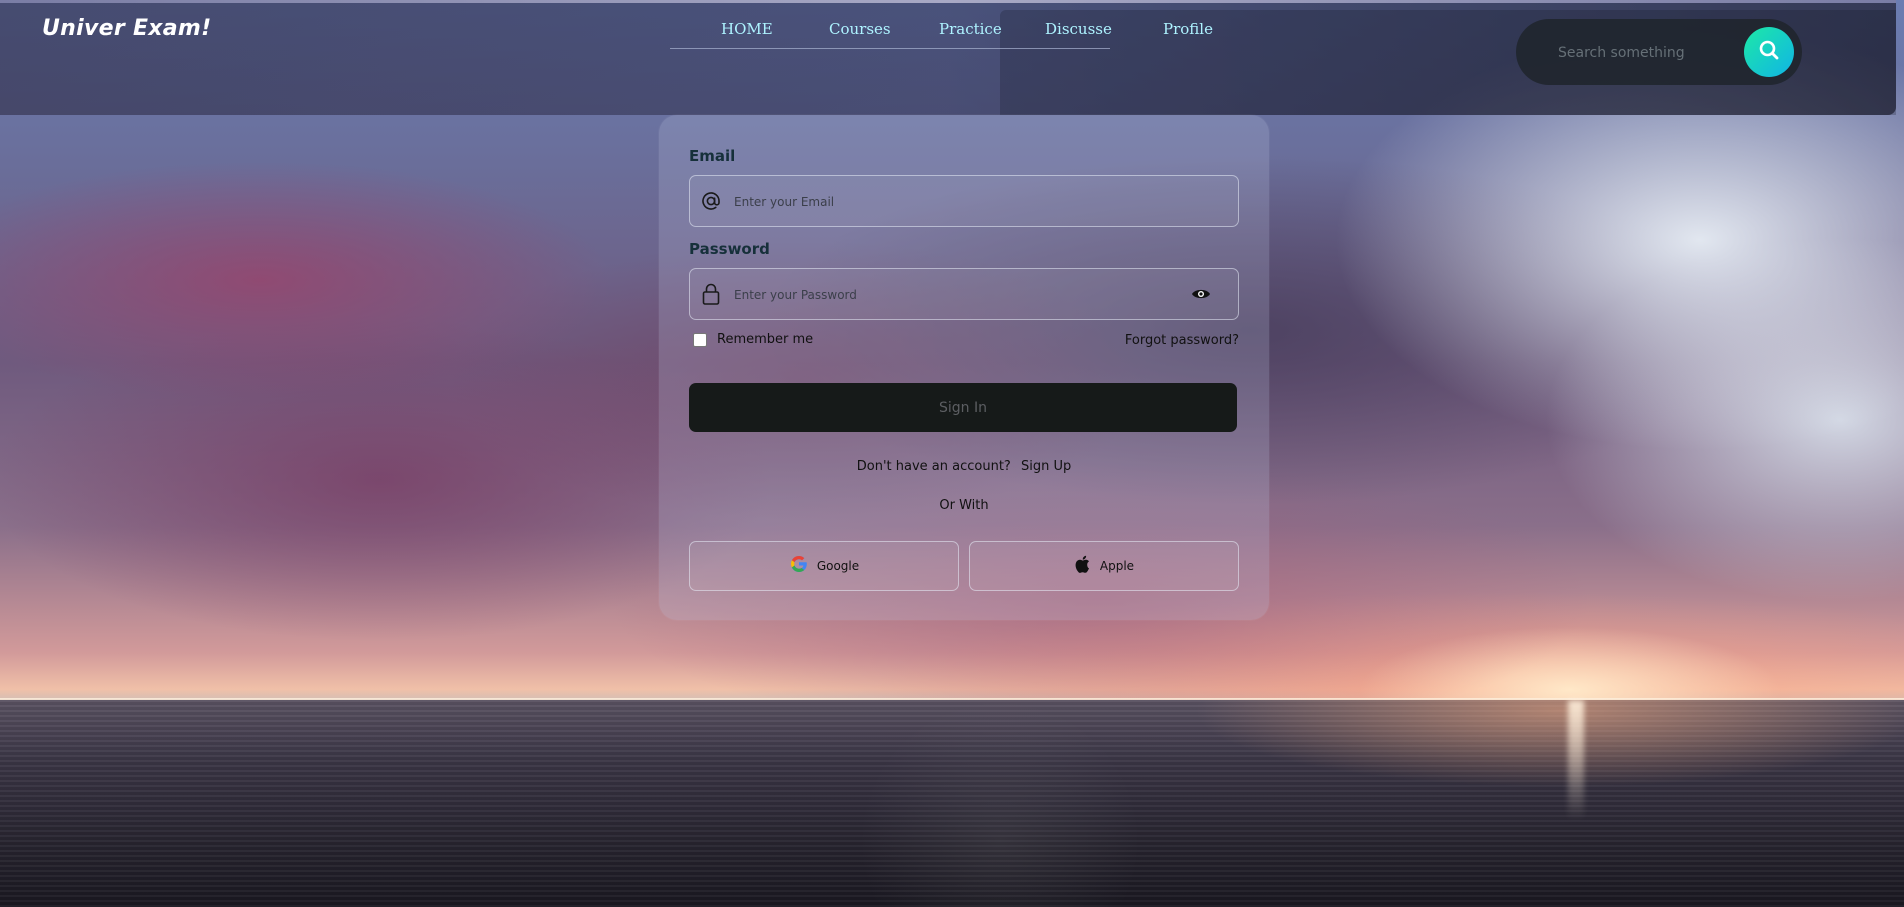 This screenshot has height=907, width=1904. I want to click on nav-home: HOME, so click(747, 29).